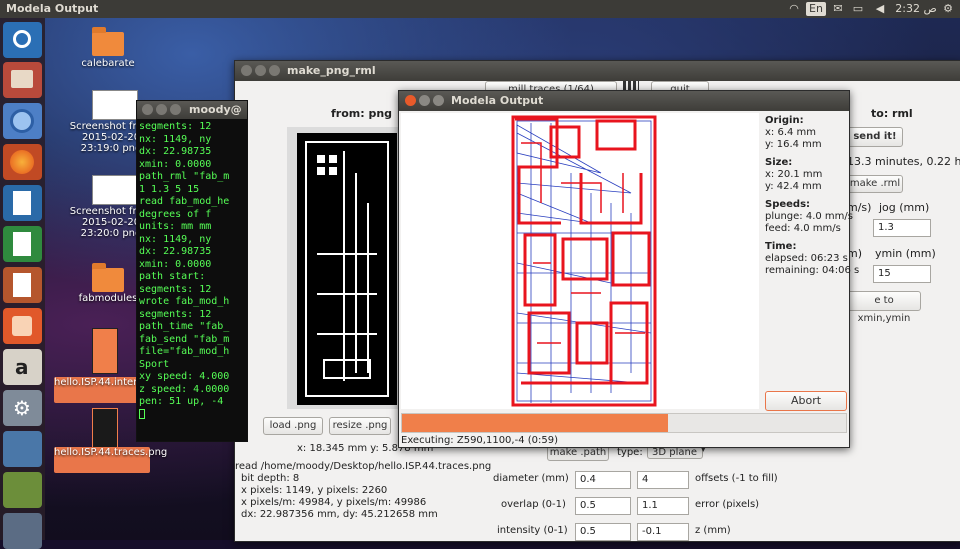 The image size is (960, 549). What do you see at coordinates (793, 186) in the screenshot?
I see `size-y: y: 42.4 mm` at bounding box center [793, 186].